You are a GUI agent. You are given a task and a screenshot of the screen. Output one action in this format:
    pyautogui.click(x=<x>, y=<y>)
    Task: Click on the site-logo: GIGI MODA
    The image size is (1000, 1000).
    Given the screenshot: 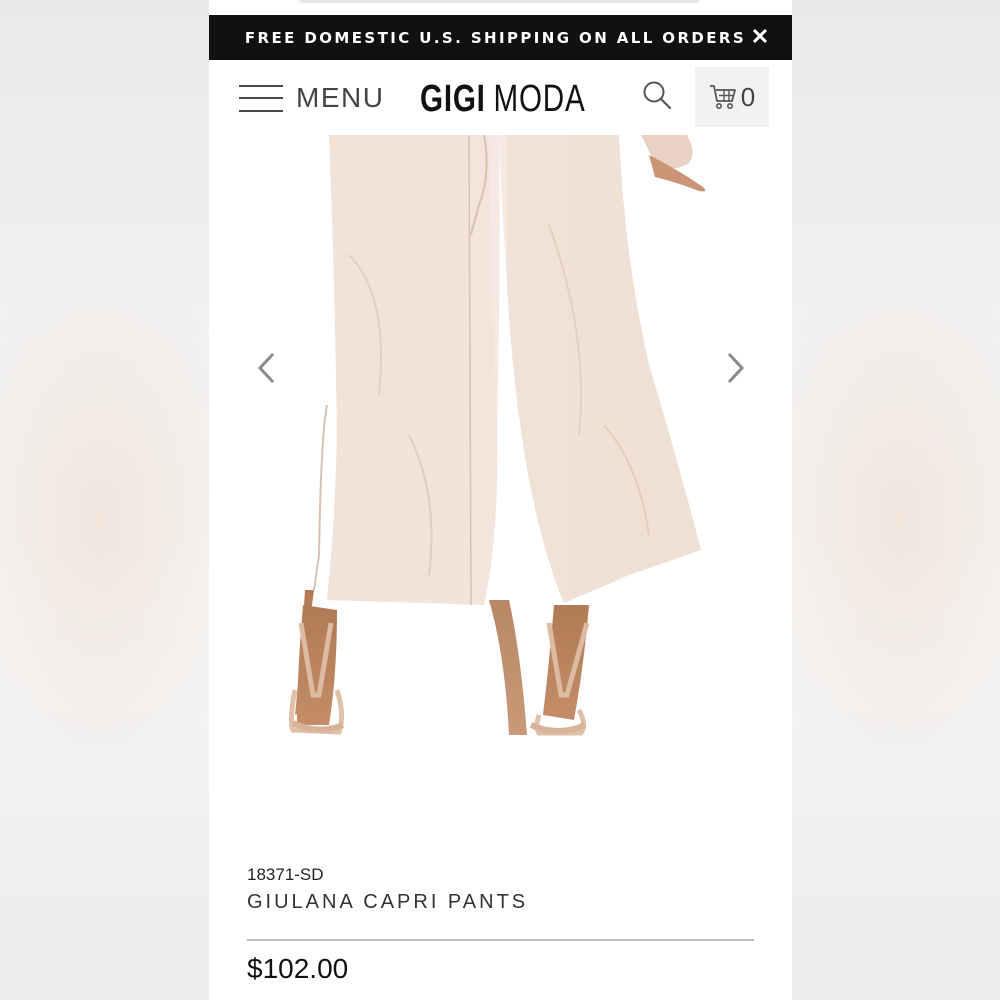 What is the action you would take?
    pyautogui.click(x=503, y=99)
    